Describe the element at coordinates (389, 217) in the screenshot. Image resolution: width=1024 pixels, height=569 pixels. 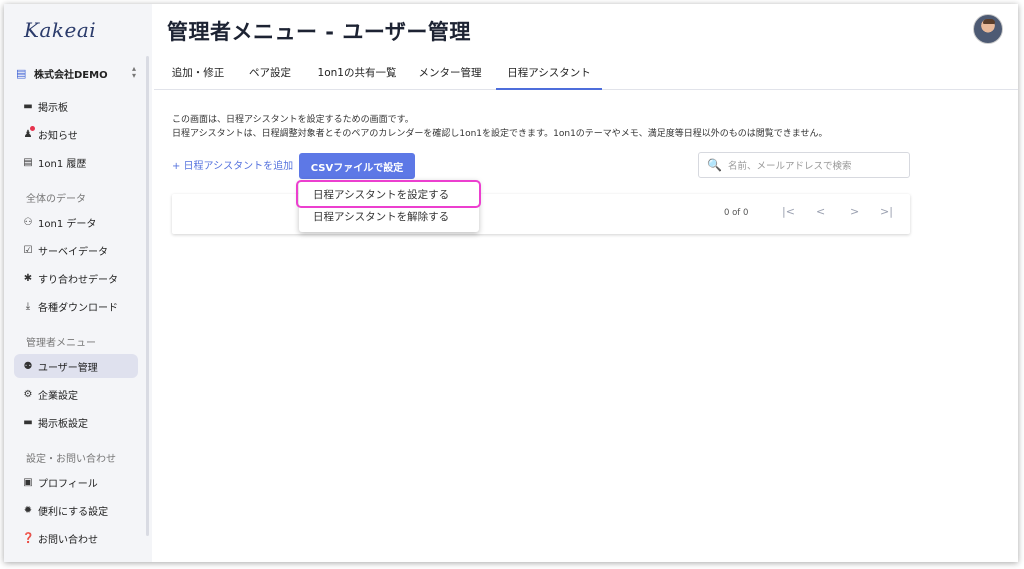
I see `menu-item-remove-assistant: 日程アシスタントを解除する` at that location.